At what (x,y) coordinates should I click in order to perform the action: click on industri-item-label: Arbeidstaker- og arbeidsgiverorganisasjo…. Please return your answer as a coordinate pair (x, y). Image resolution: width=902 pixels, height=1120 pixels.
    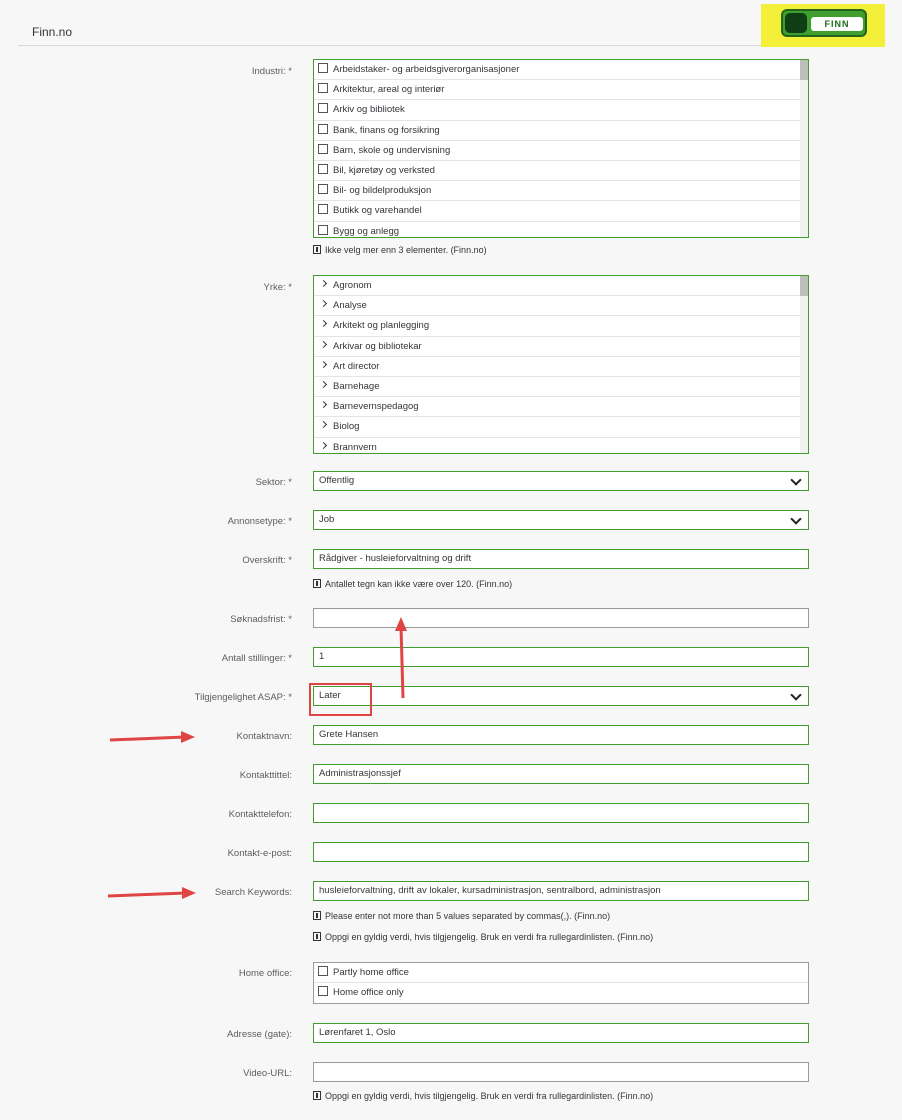
    Looking at the image, I should click on (426, 69).